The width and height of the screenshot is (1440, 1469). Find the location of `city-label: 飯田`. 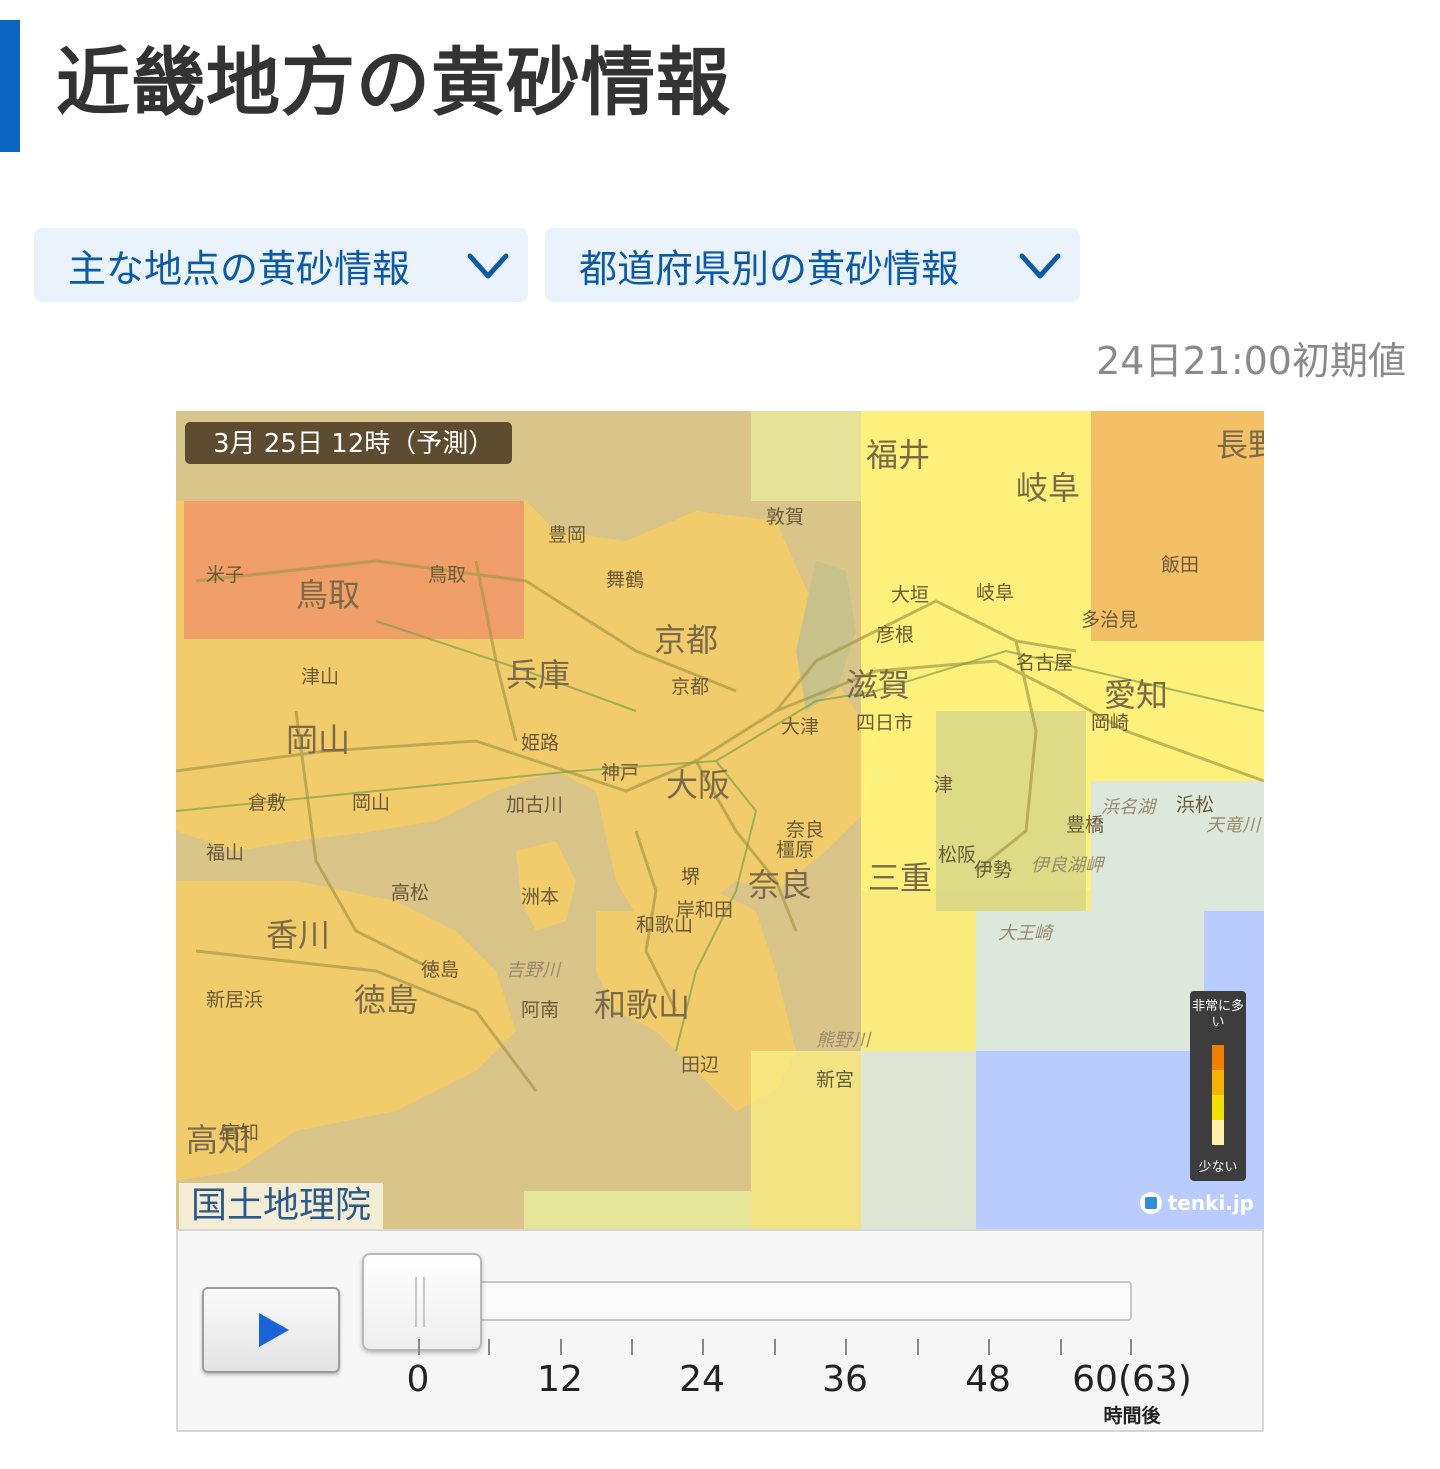

city-label: 飯田 is located at coordinates (1180, 565).